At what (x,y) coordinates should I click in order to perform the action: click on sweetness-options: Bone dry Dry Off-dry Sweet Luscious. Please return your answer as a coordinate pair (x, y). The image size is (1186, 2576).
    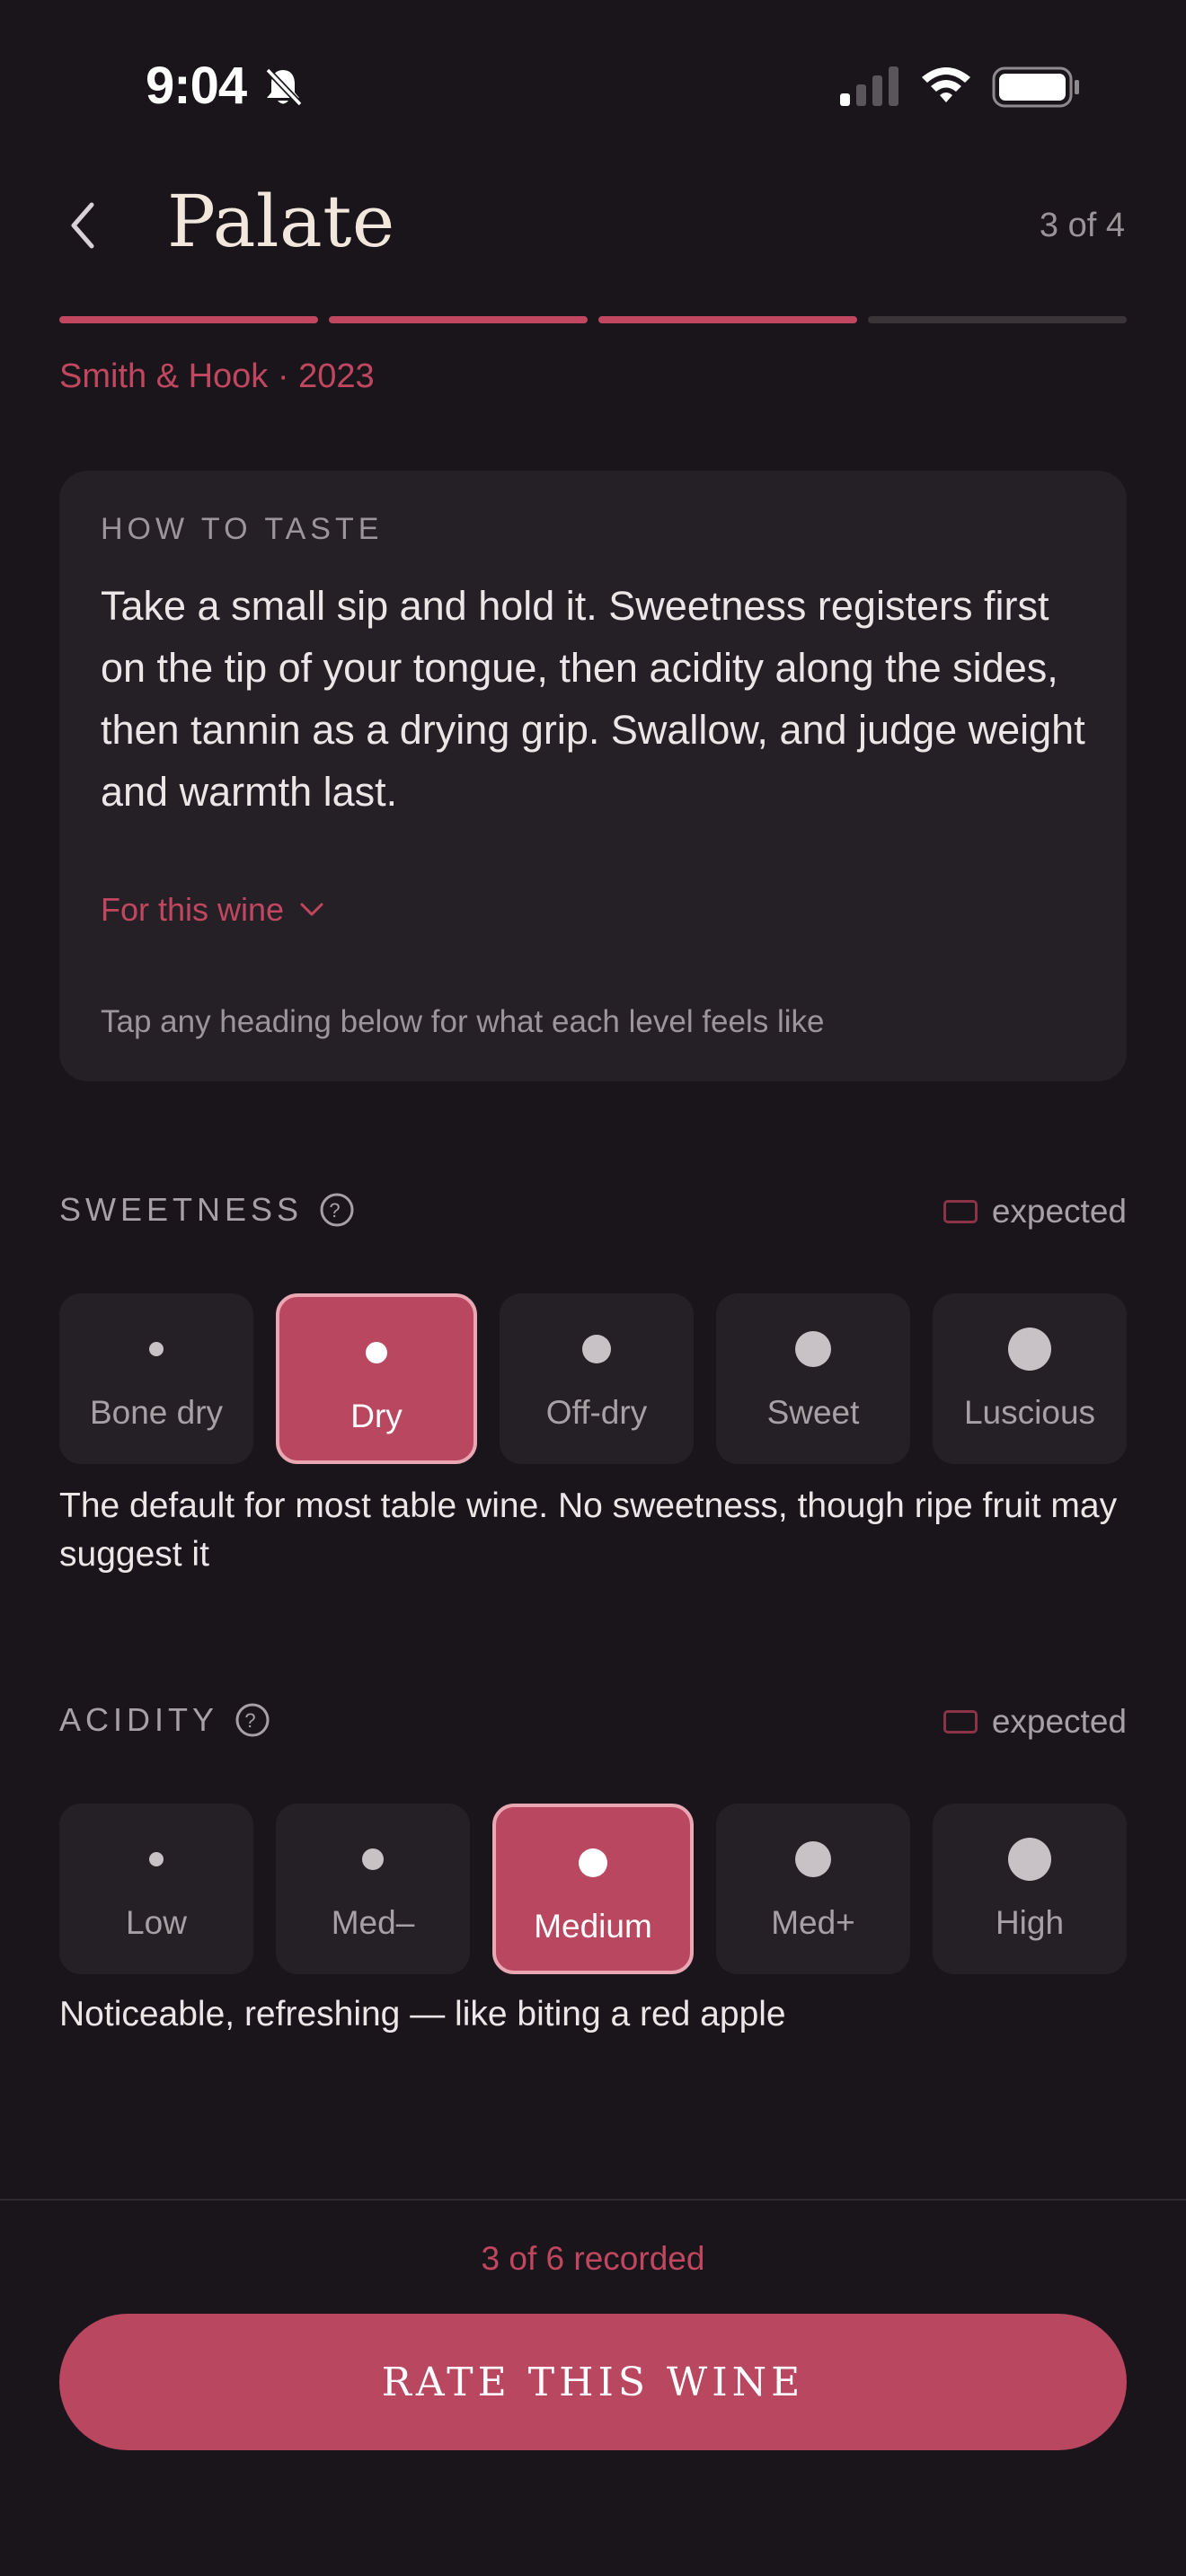
    Looking at the image, I should click on (593, 1378).